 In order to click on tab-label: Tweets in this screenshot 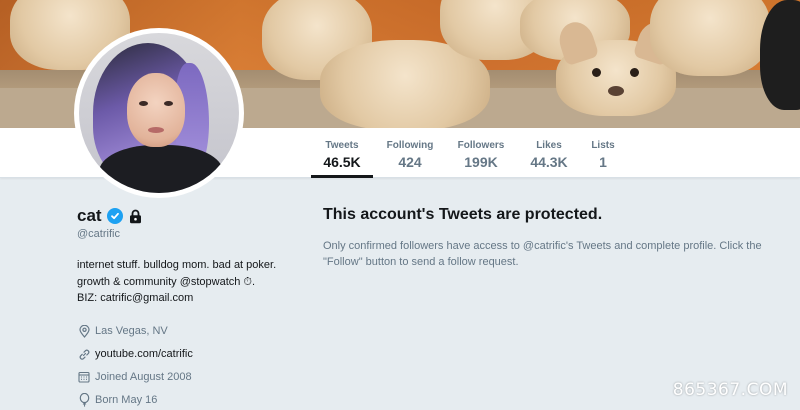, I will do `click(342, 145)`.